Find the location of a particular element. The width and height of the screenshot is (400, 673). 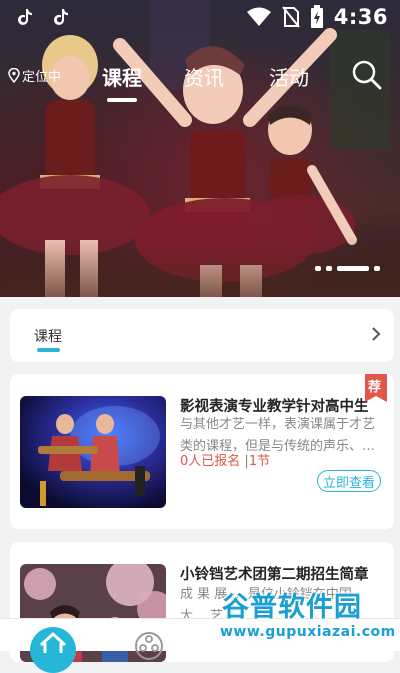

view-now-button: 立即查看 is located at coordinates (349, 481).